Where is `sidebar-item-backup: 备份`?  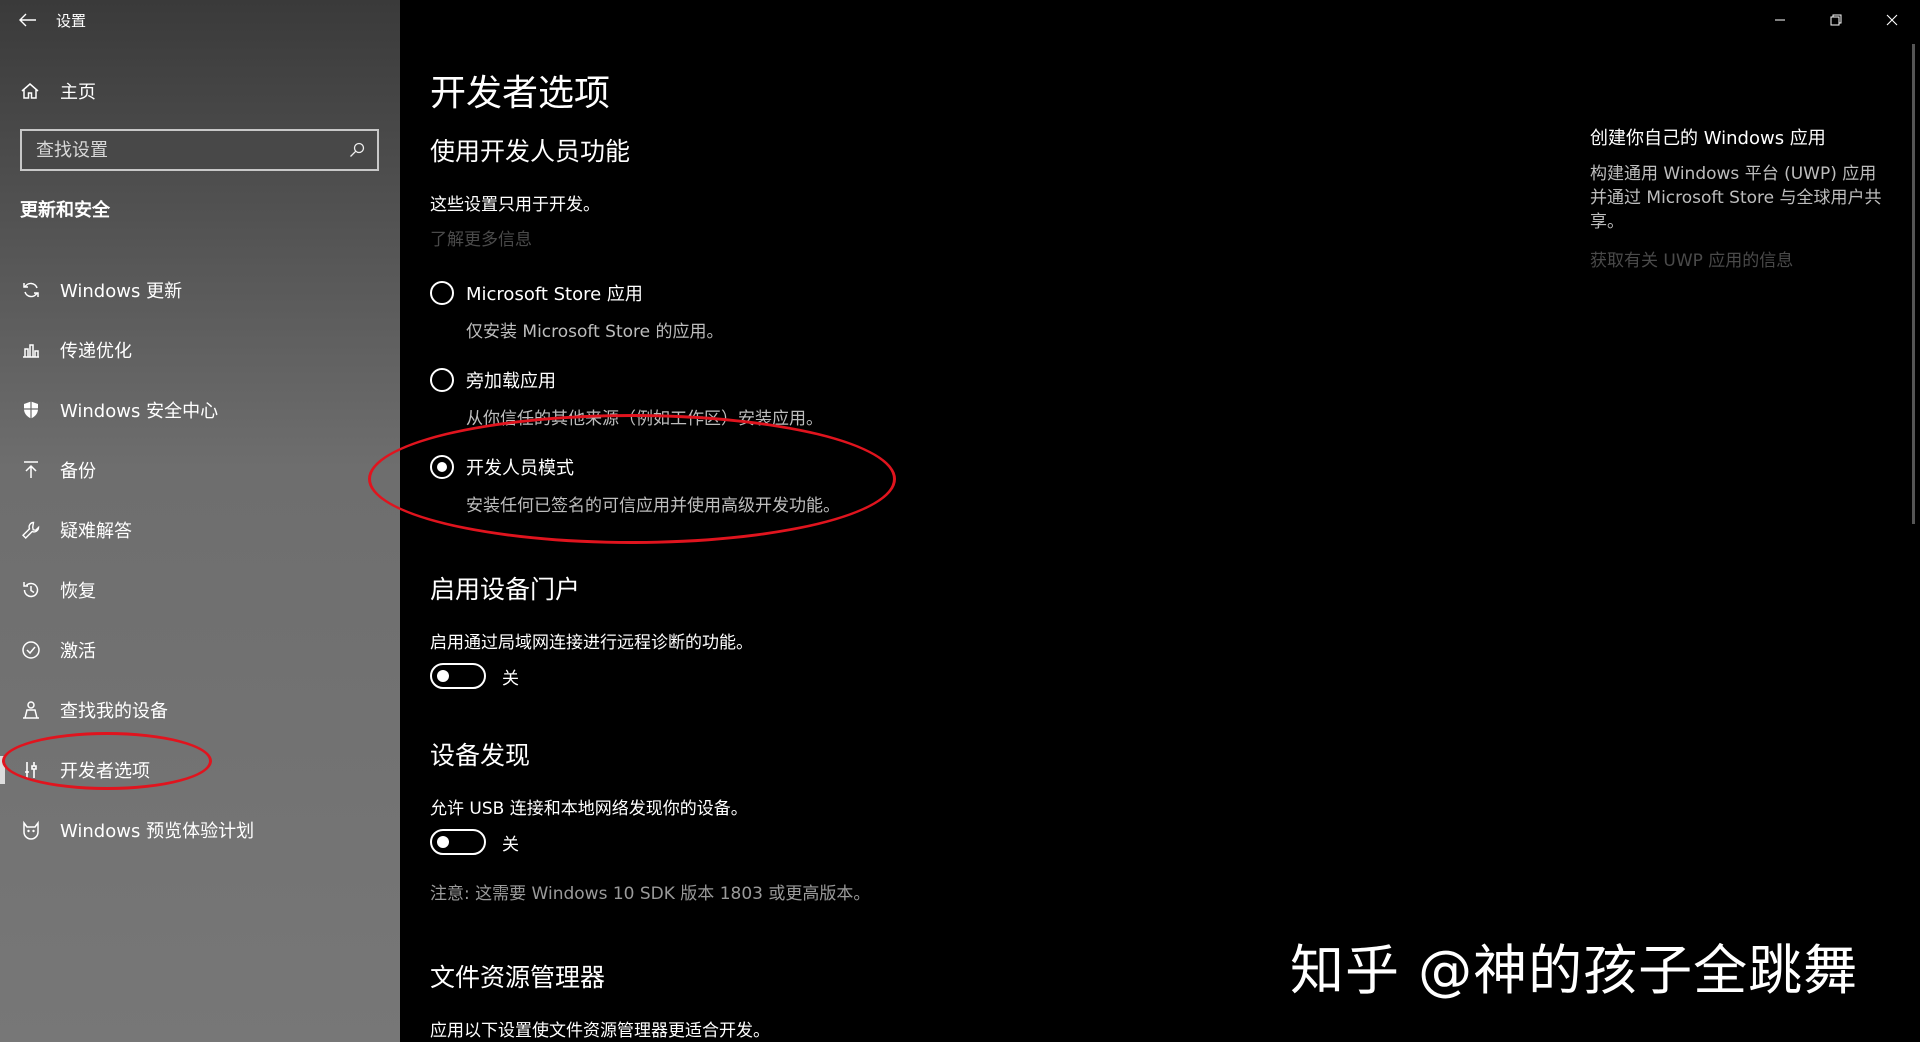
sidebar-item-backup: 备份 is located at coordinates (200, 470).